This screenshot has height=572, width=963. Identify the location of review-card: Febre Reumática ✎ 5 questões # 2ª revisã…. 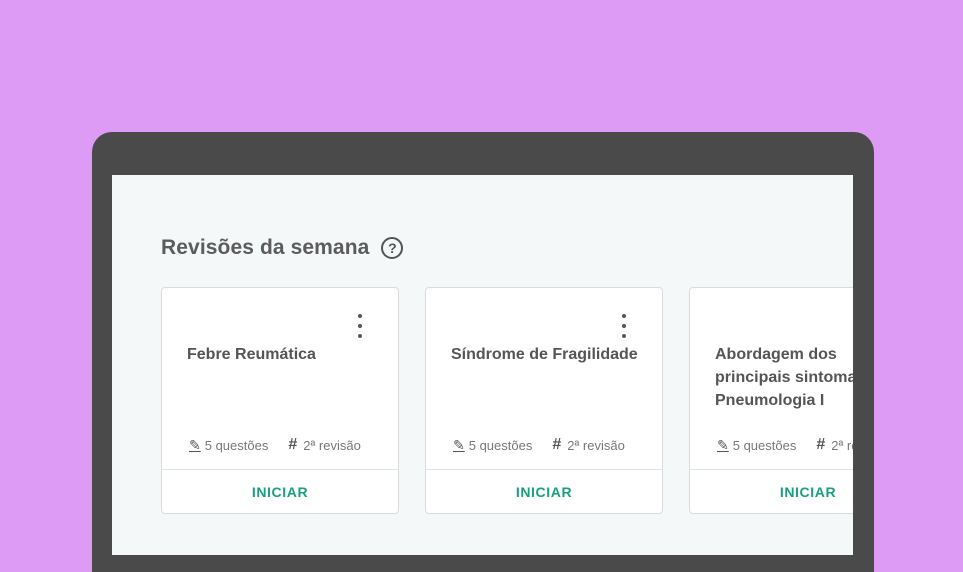
(280, 400).